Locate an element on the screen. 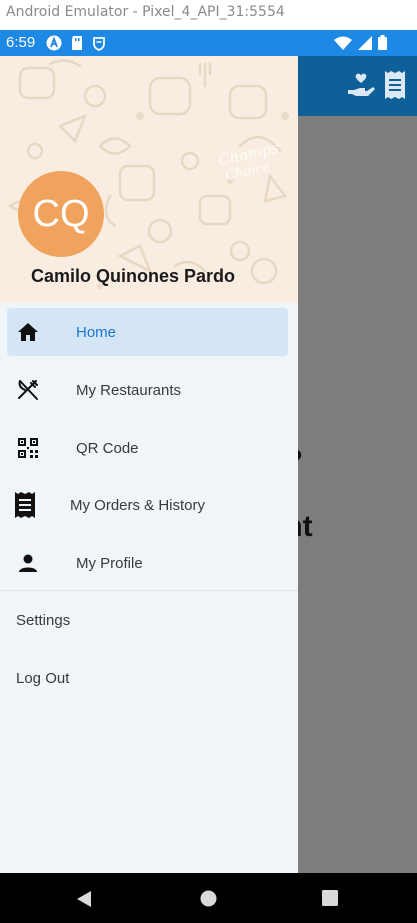 Image resolution: width=417 pixels, height=923 pixels. drawer-item-home: Home is located at coordinates (147, 332).